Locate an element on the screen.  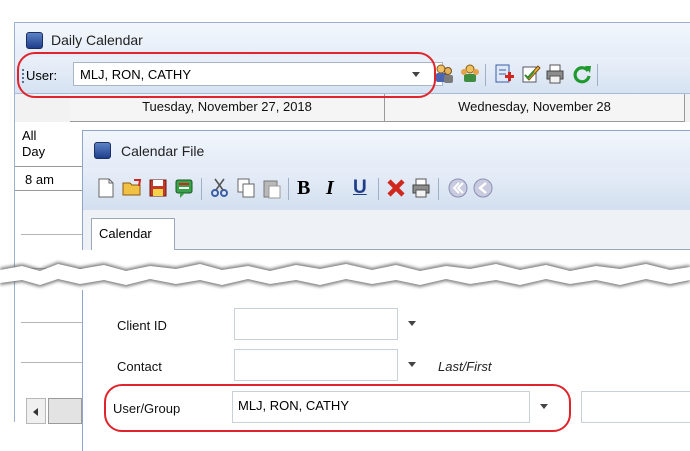
edit-icon is located at coordinates (531, 74).